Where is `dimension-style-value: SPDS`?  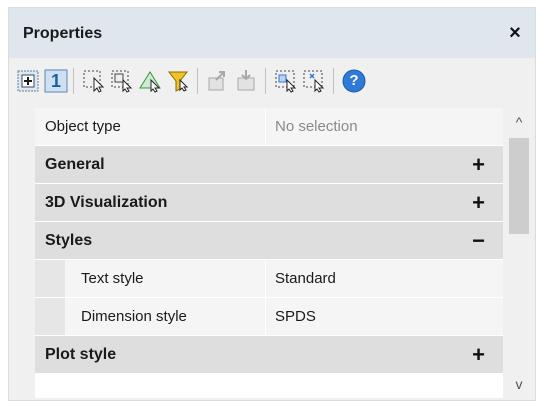
dimension-style-value: SPDS is located at coordinates (385, 316).